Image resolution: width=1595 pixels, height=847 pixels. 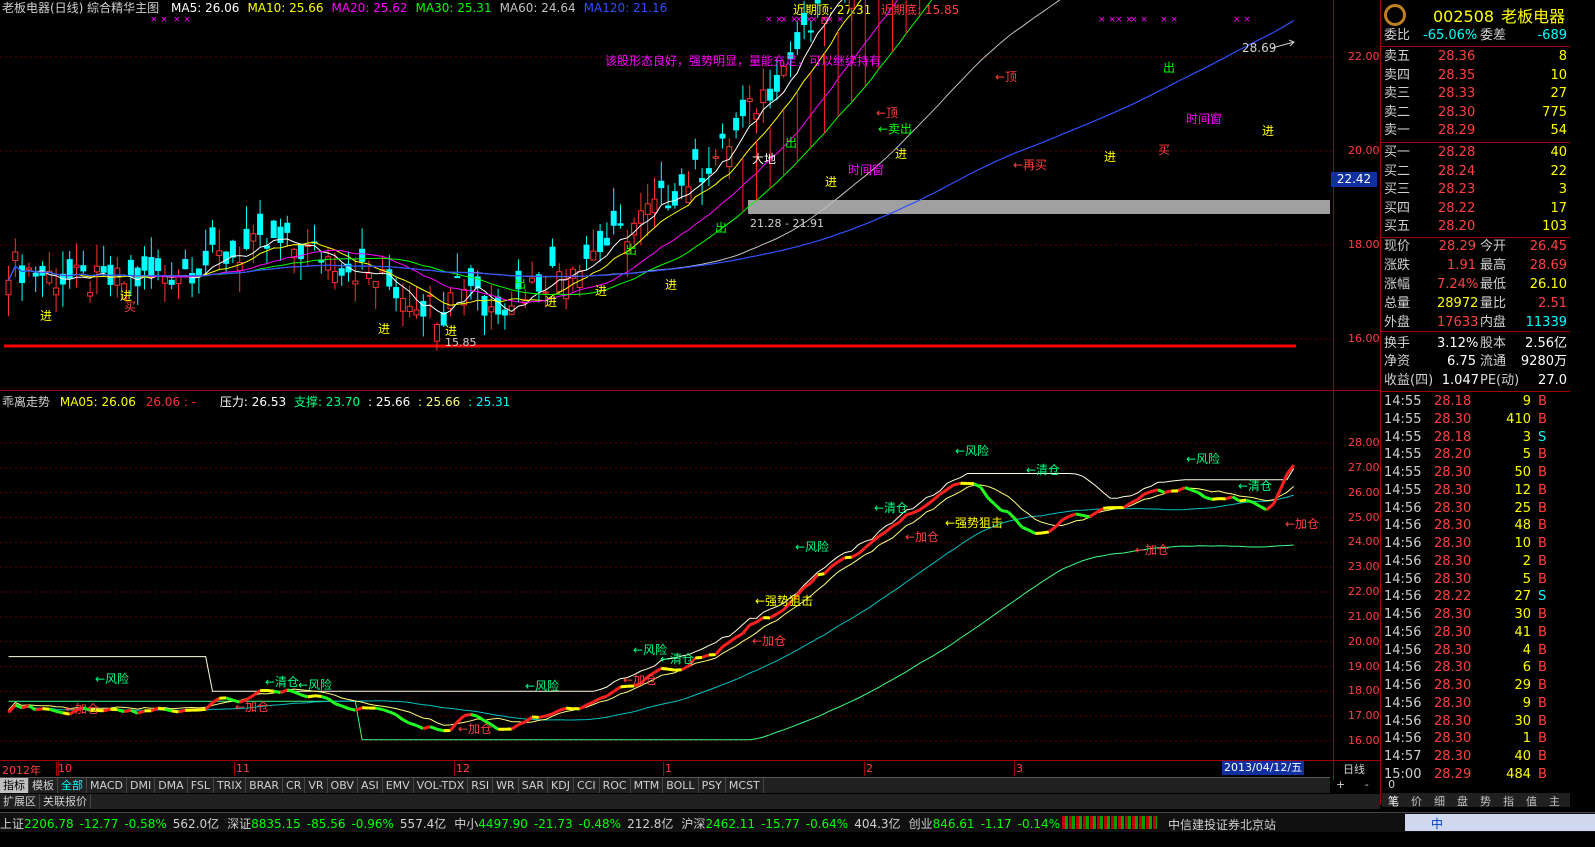 What do you see at coordinates (107, 785) in the screenshot?
I see `indicator-tab: MACD` at bounding box center [107, 785].